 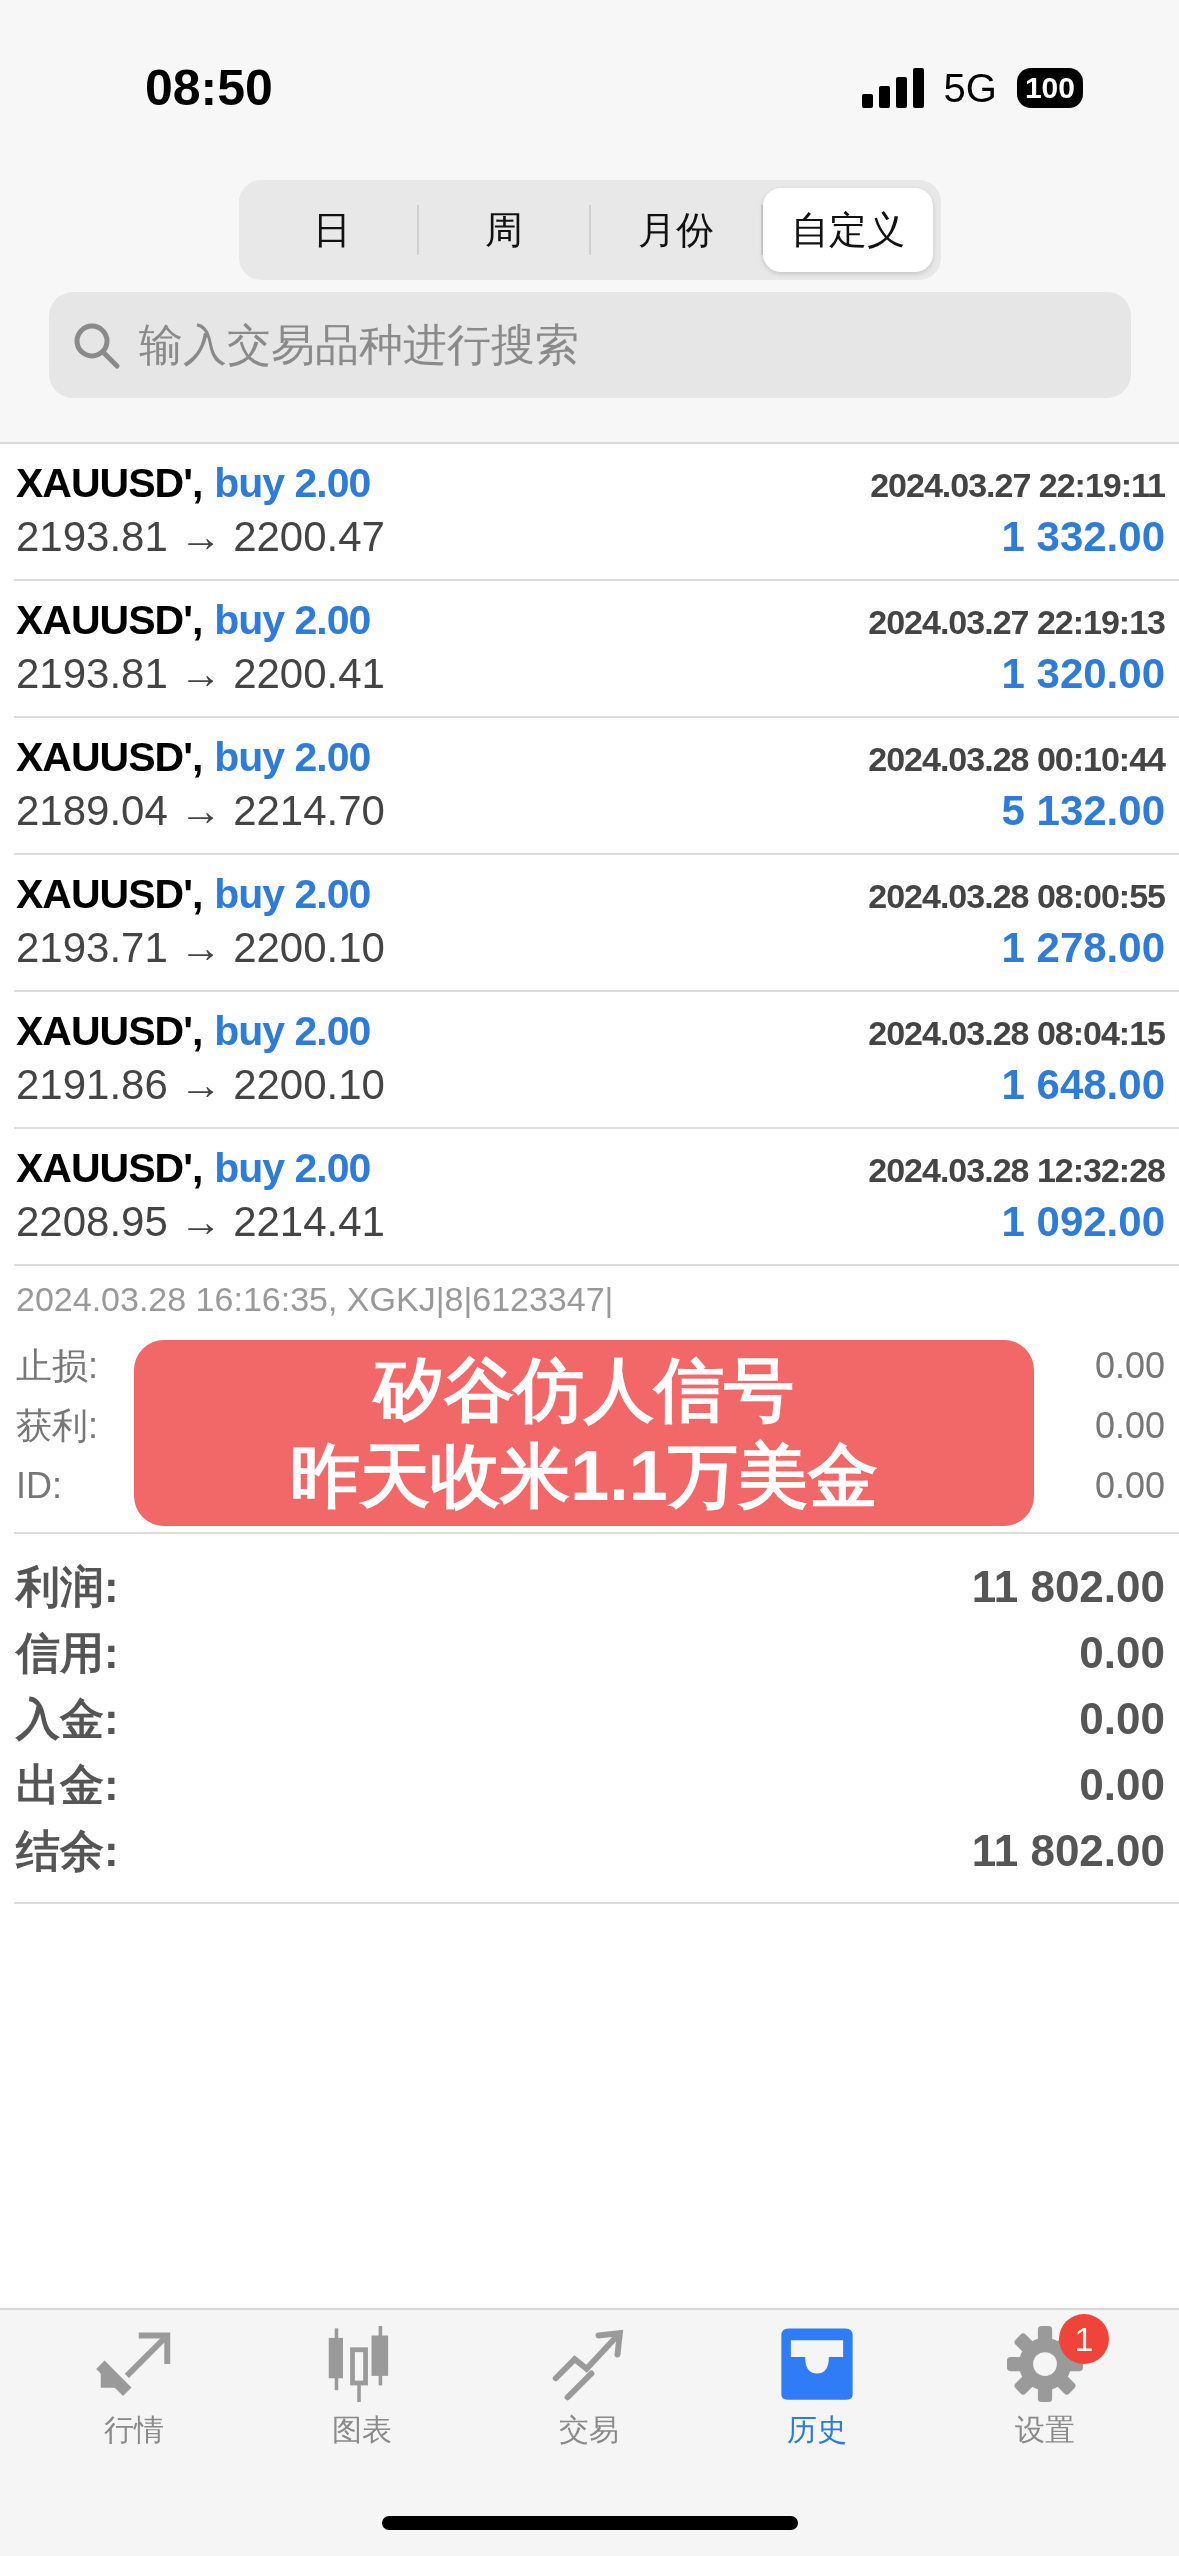 What do you see at coordinates (39, 1486) in the screenshot?
I see `field-label: ID:` at bounding box center [39, 1486].